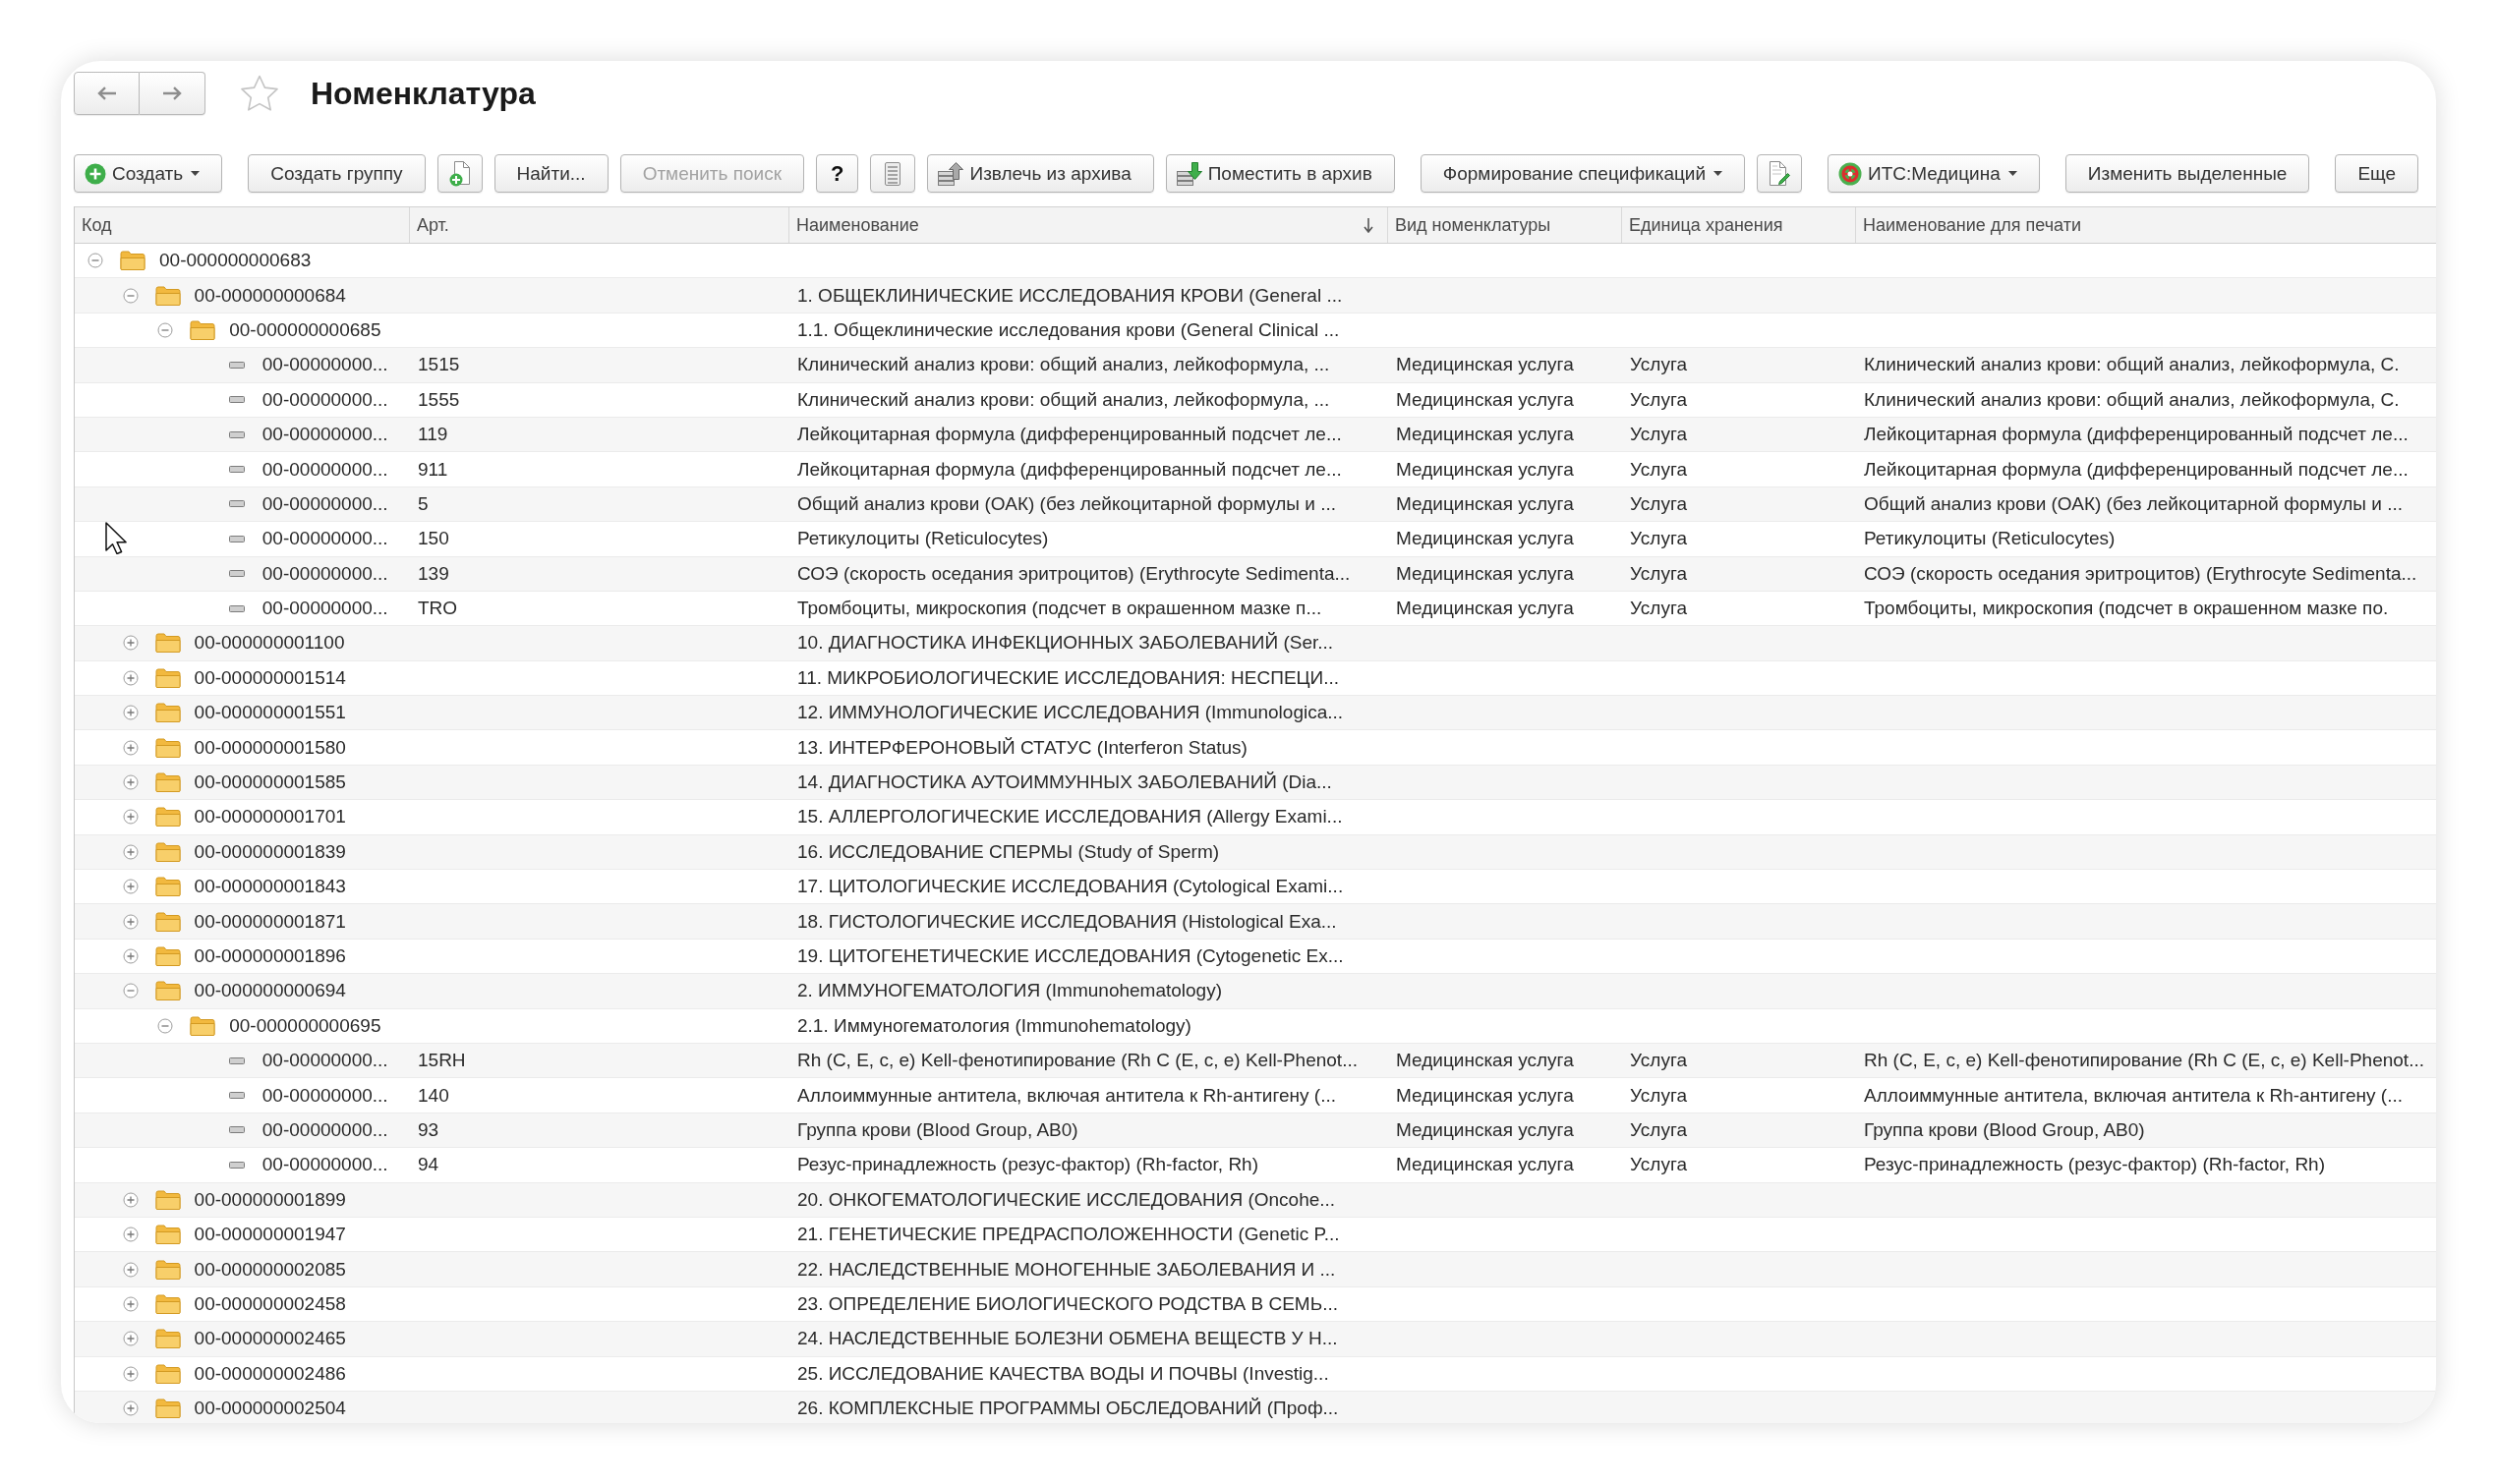  What do you see at coordinates (2012, 173) in the screenshot?
I see `caret-icon` at bounding box center [2012, 173].